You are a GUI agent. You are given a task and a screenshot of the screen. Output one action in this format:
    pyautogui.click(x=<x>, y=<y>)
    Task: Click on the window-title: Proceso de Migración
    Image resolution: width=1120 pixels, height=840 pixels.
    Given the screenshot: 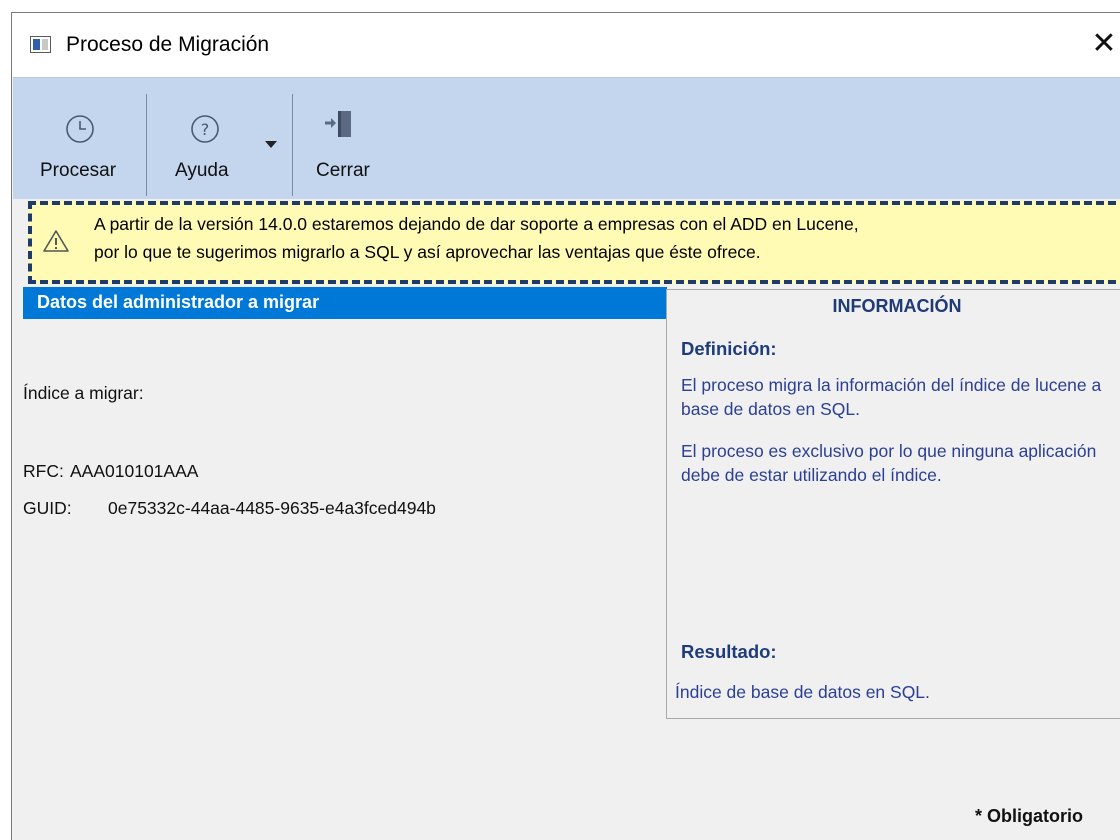 What is the action you would take?
    pyautogui.click(x=168, y=44)
    